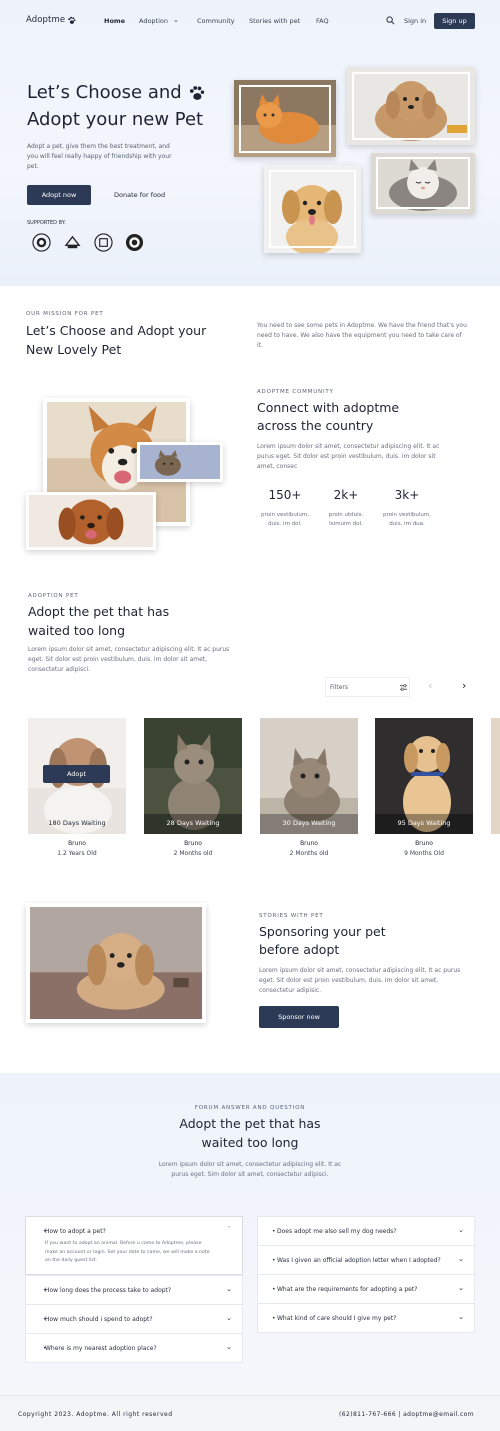 Image resolution: width=500 pixels, height=1431 pixels. What do you see at coordinates (328, 407) in the screenshot?
I see `community-title-line1: Connect with adoptme` at bounding box center [328, 407].